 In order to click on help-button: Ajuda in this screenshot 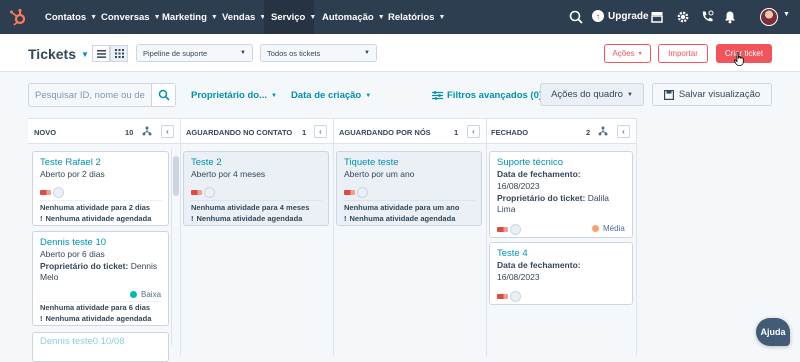, I will do `click(773, 332)`.